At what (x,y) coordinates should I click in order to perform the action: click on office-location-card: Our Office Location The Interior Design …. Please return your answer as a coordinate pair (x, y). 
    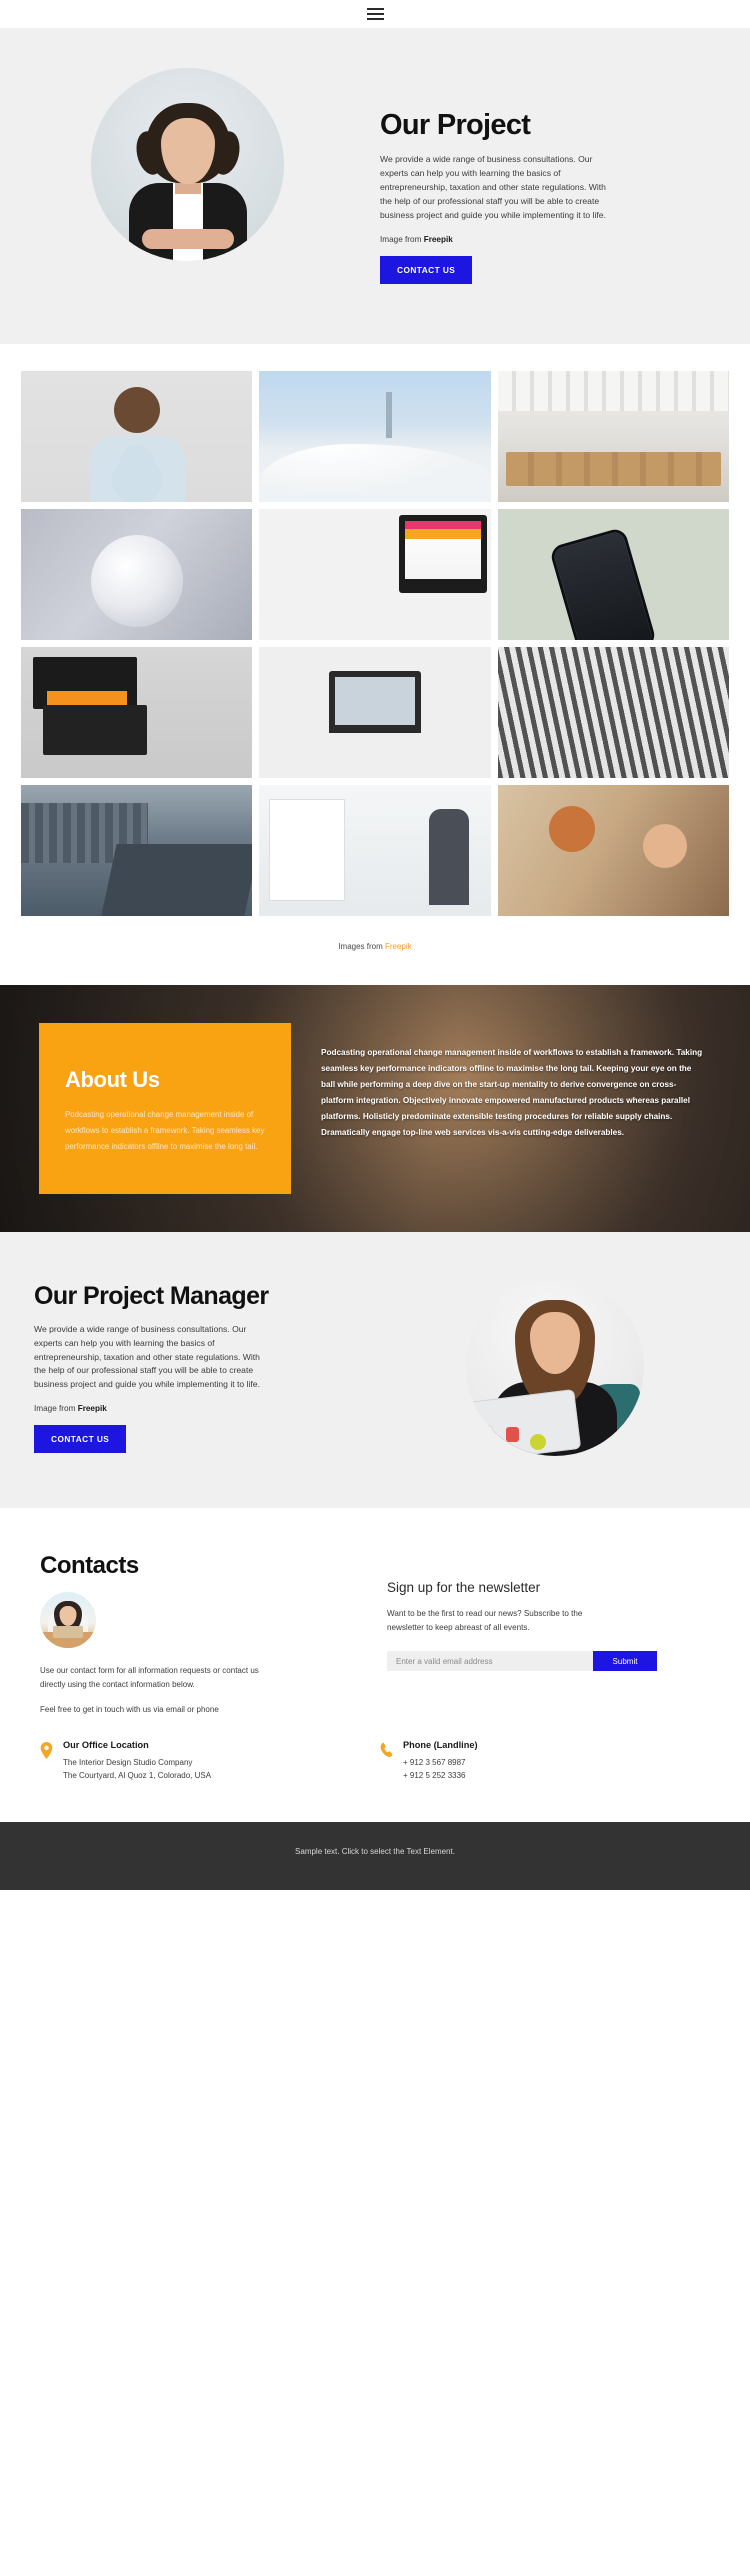
    Looking at the image, I should click on (210, 1761).